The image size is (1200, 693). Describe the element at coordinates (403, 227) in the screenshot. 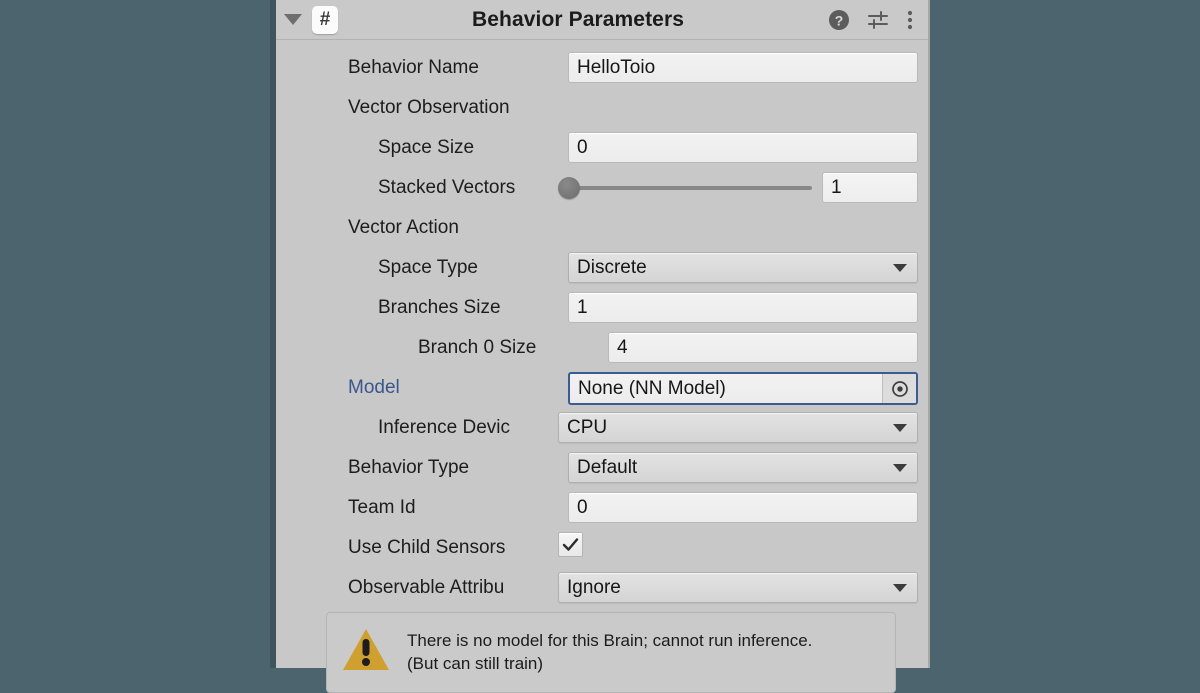

I see `vector-action-label: Vector Action` at that location.